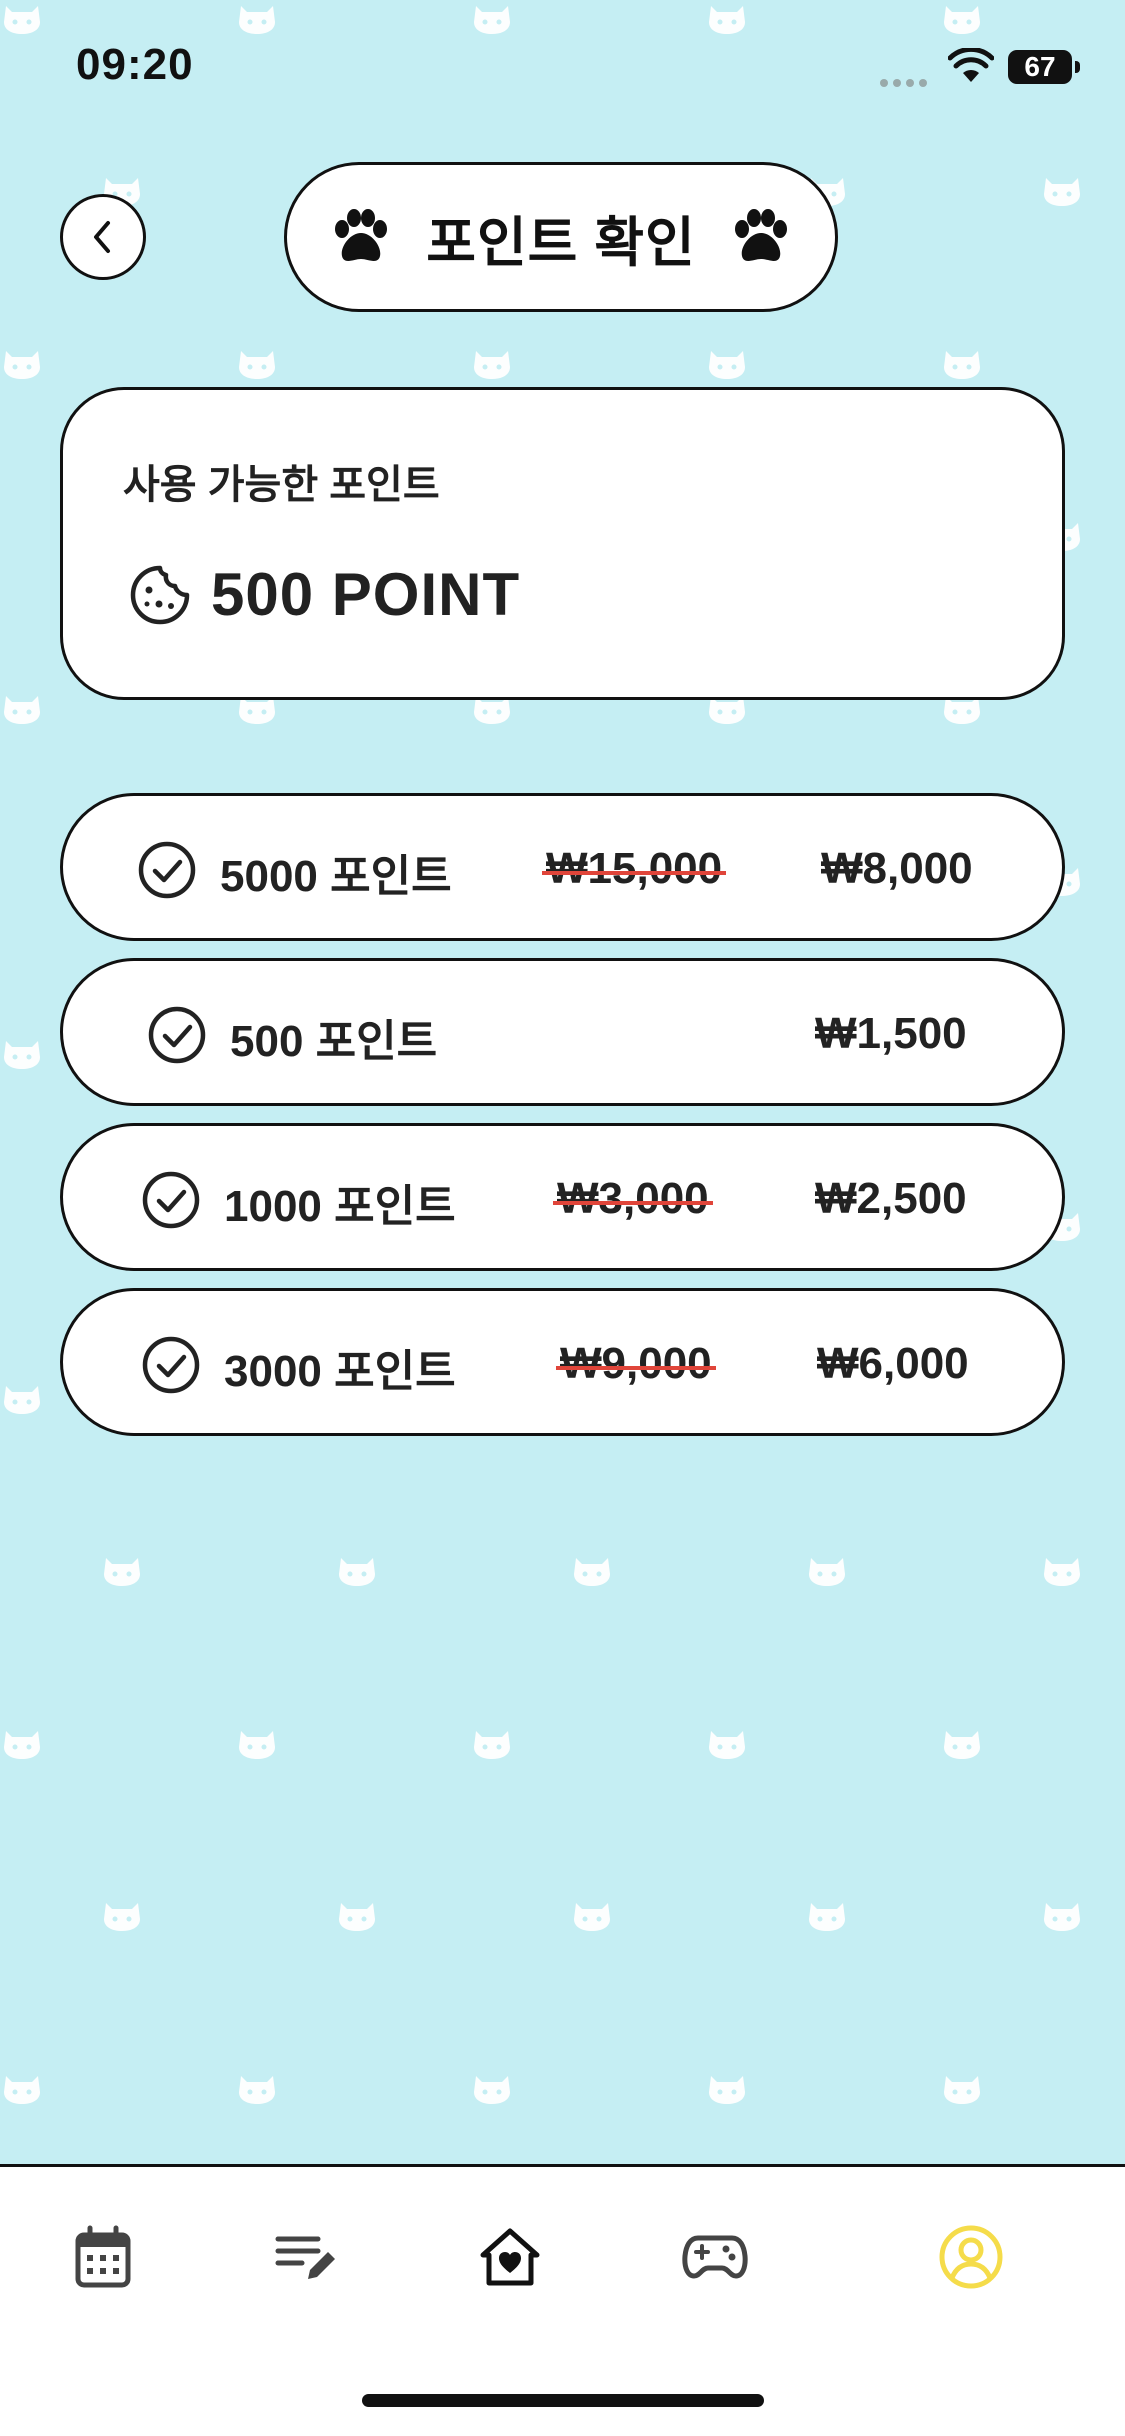 The height and width of the screenshot is (2436, 1125). I want to click on balance-label: 사용 가능한 포인트, so click(281, 485).